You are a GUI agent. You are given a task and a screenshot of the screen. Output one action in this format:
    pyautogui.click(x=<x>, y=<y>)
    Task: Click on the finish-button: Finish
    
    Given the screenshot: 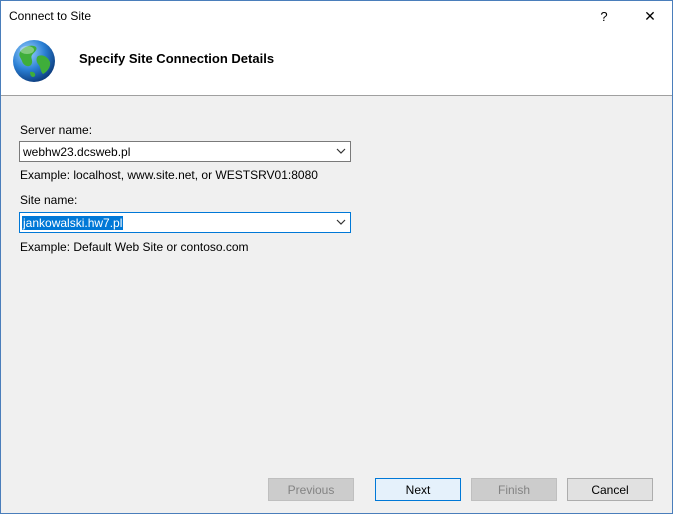 What is the action you would take?
    pyautogui.click(x=514, y=489)
    